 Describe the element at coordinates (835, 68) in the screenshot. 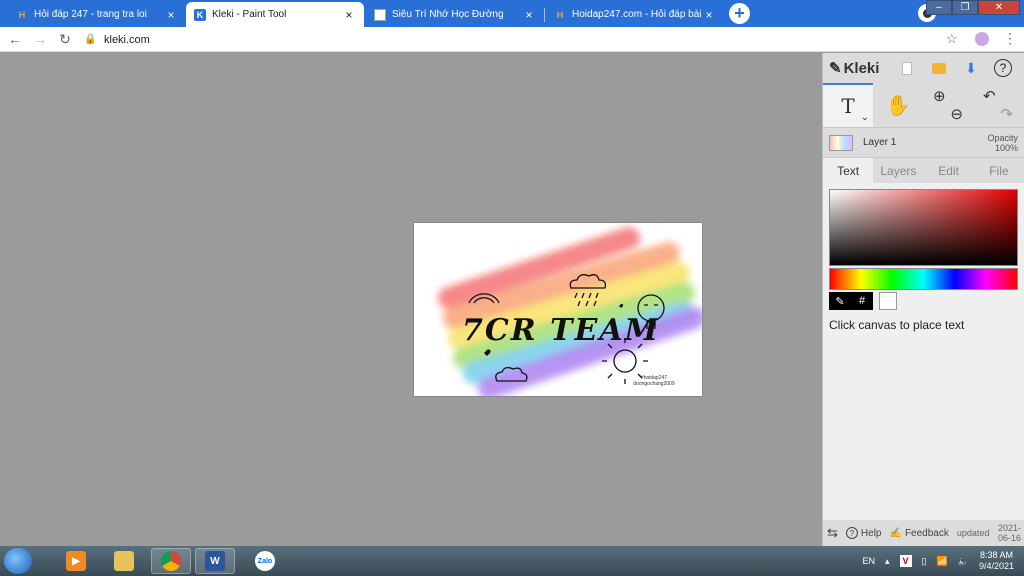

I see `kleki-logo-icon: ✎` at that location.